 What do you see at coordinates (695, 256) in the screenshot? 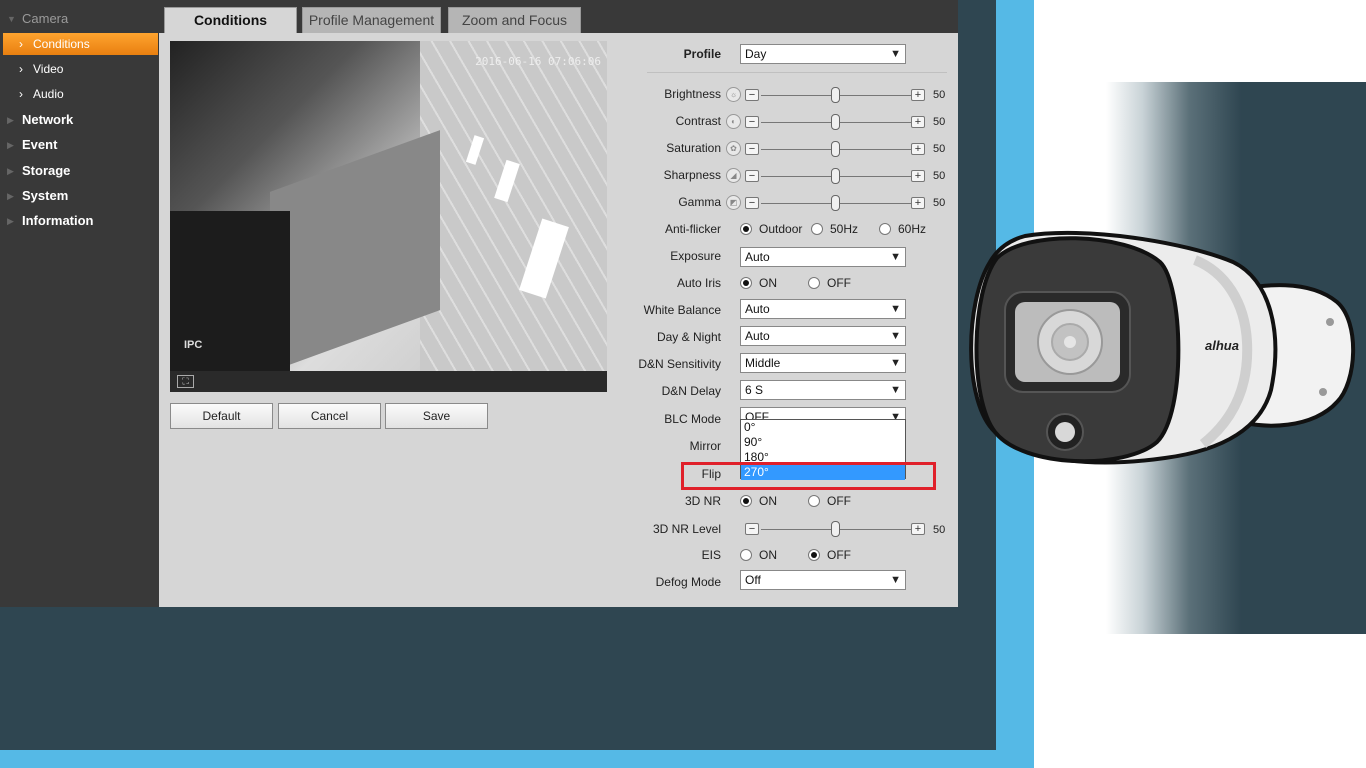
I see `exposure-label: Exposure` at bounding box center [695, 256].